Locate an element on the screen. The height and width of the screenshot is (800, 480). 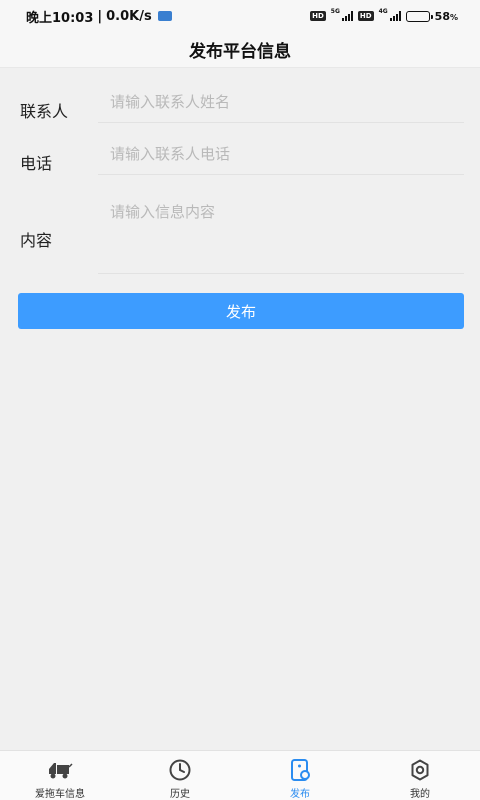
data-saver-icon is located at coordinates (164, 16).